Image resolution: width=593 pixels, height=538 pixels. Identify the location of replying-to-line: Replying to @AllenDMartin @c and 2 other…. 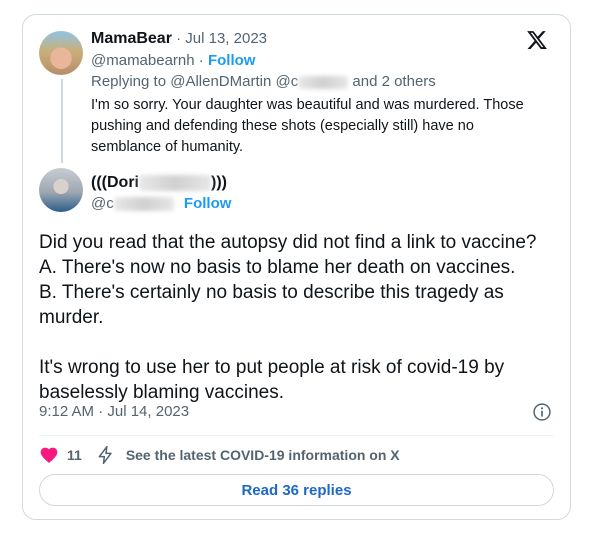
(263, 82).